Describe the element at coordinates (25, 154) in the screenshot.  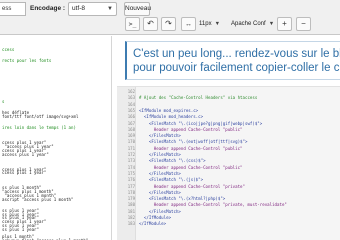
I see `editor-line: access plus 1 year"` at that location.